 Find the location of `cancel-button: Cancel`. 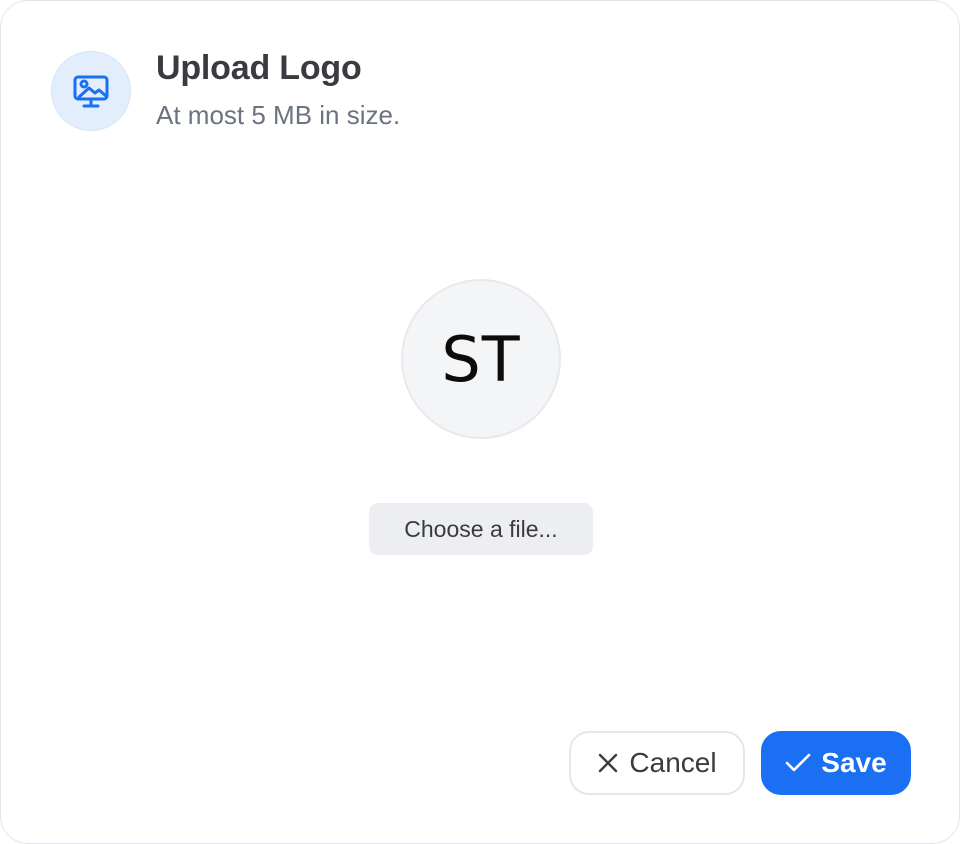

cancel-button: Cancel is located at coordinates (657, 763).